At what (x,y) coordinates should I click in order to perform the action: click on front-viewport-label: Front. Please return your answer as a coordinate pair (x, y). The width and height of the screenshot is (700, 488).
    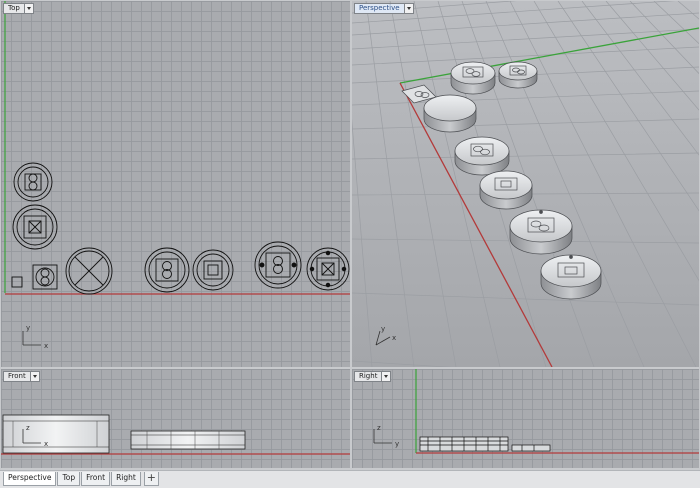
    Looking at the image, I should click on (21, 376).